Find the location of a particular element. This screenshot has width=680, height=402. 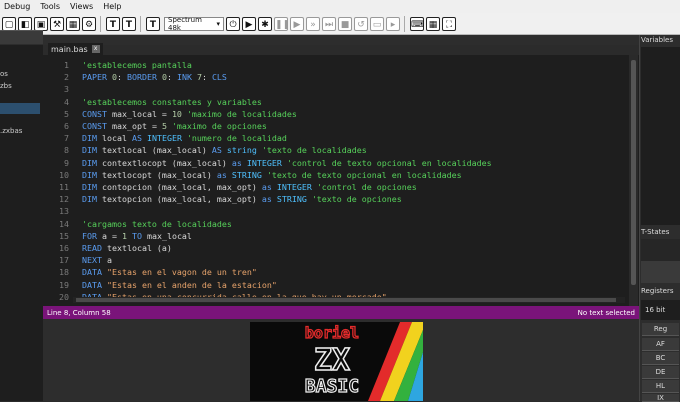

close-icon: x is located at coordinates (95, 49).